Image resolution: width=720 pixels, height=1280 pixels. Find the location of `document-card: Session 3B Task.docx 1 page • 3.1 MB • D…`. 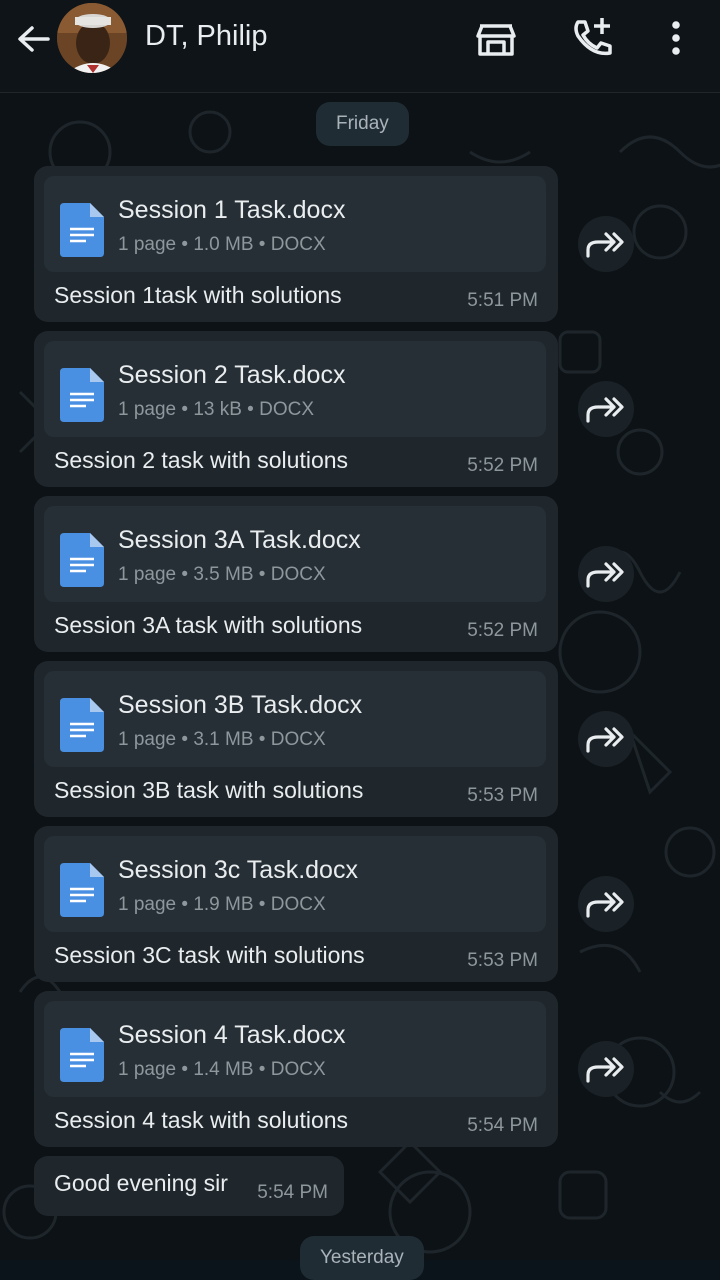

document-card: Session 3B Task.docx 1 page • 3.1 MB • D… is located at coordinates (295, 719).